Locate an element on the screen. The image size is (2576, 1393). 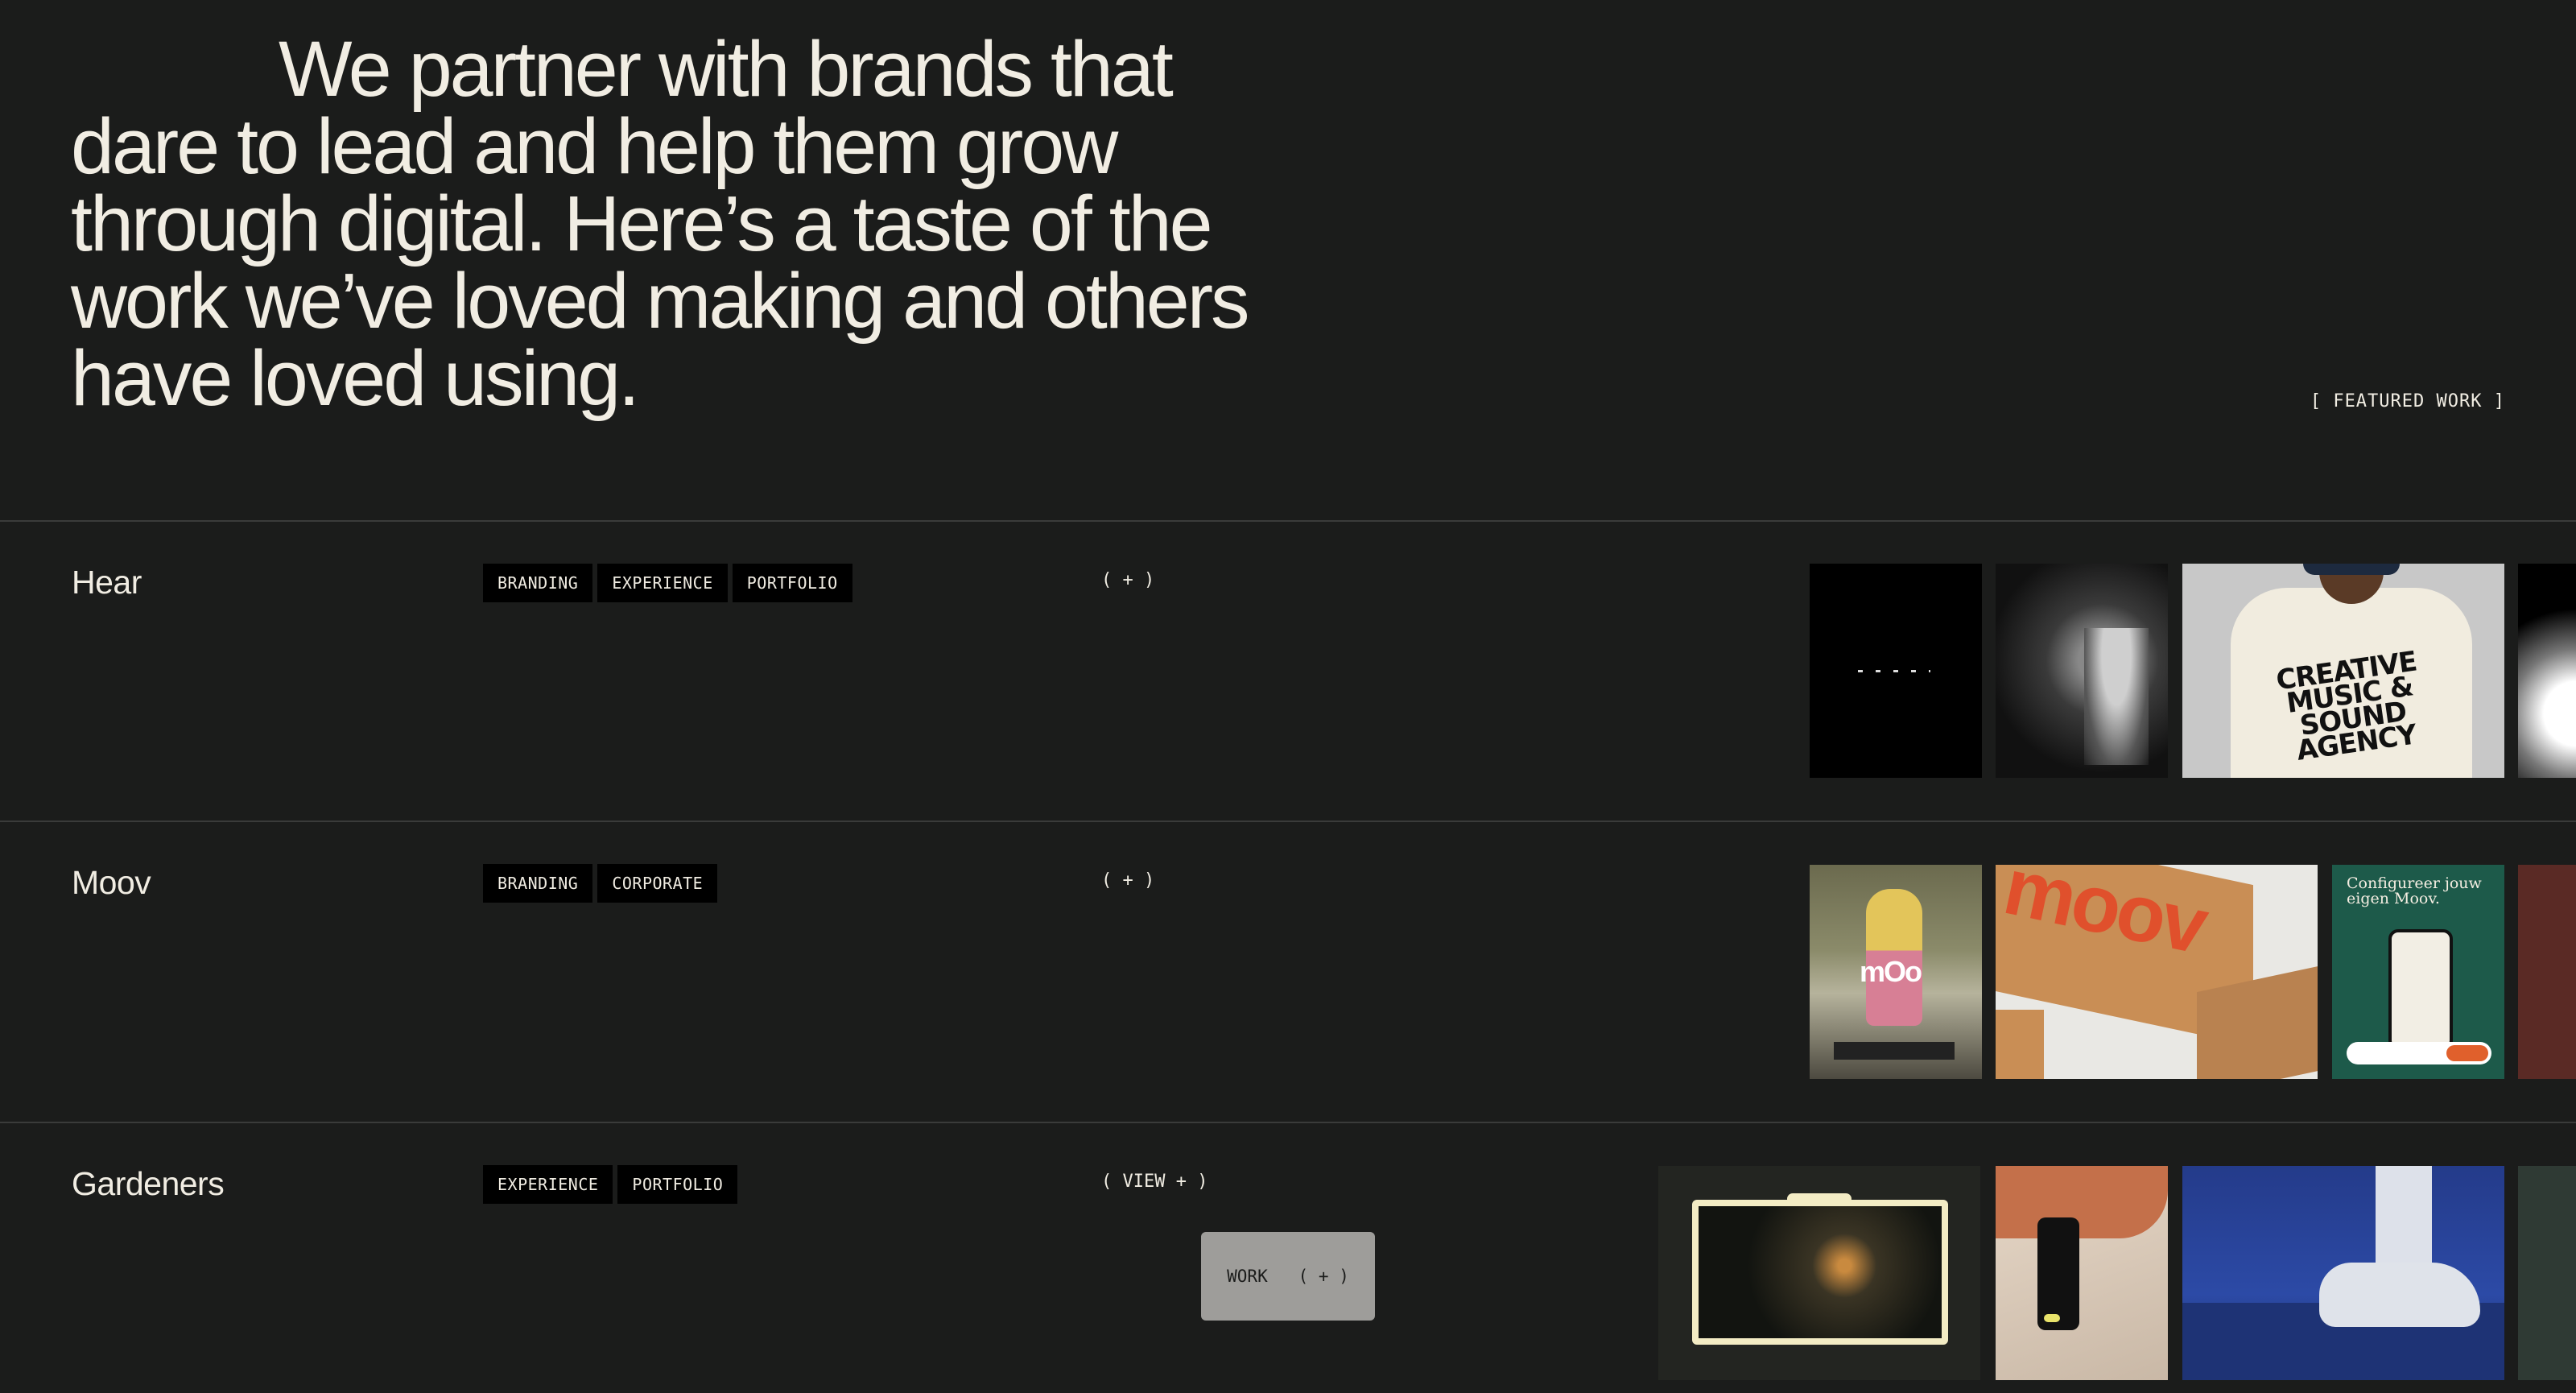
project-thumbnail: Configureer jouw eigen Moov. is located at coordinates (2418, 972).